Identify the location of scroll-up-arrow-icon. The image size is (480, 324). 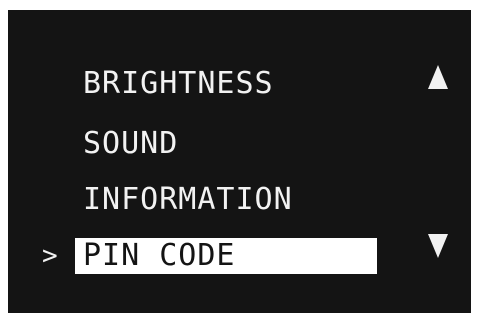
(438, 77).